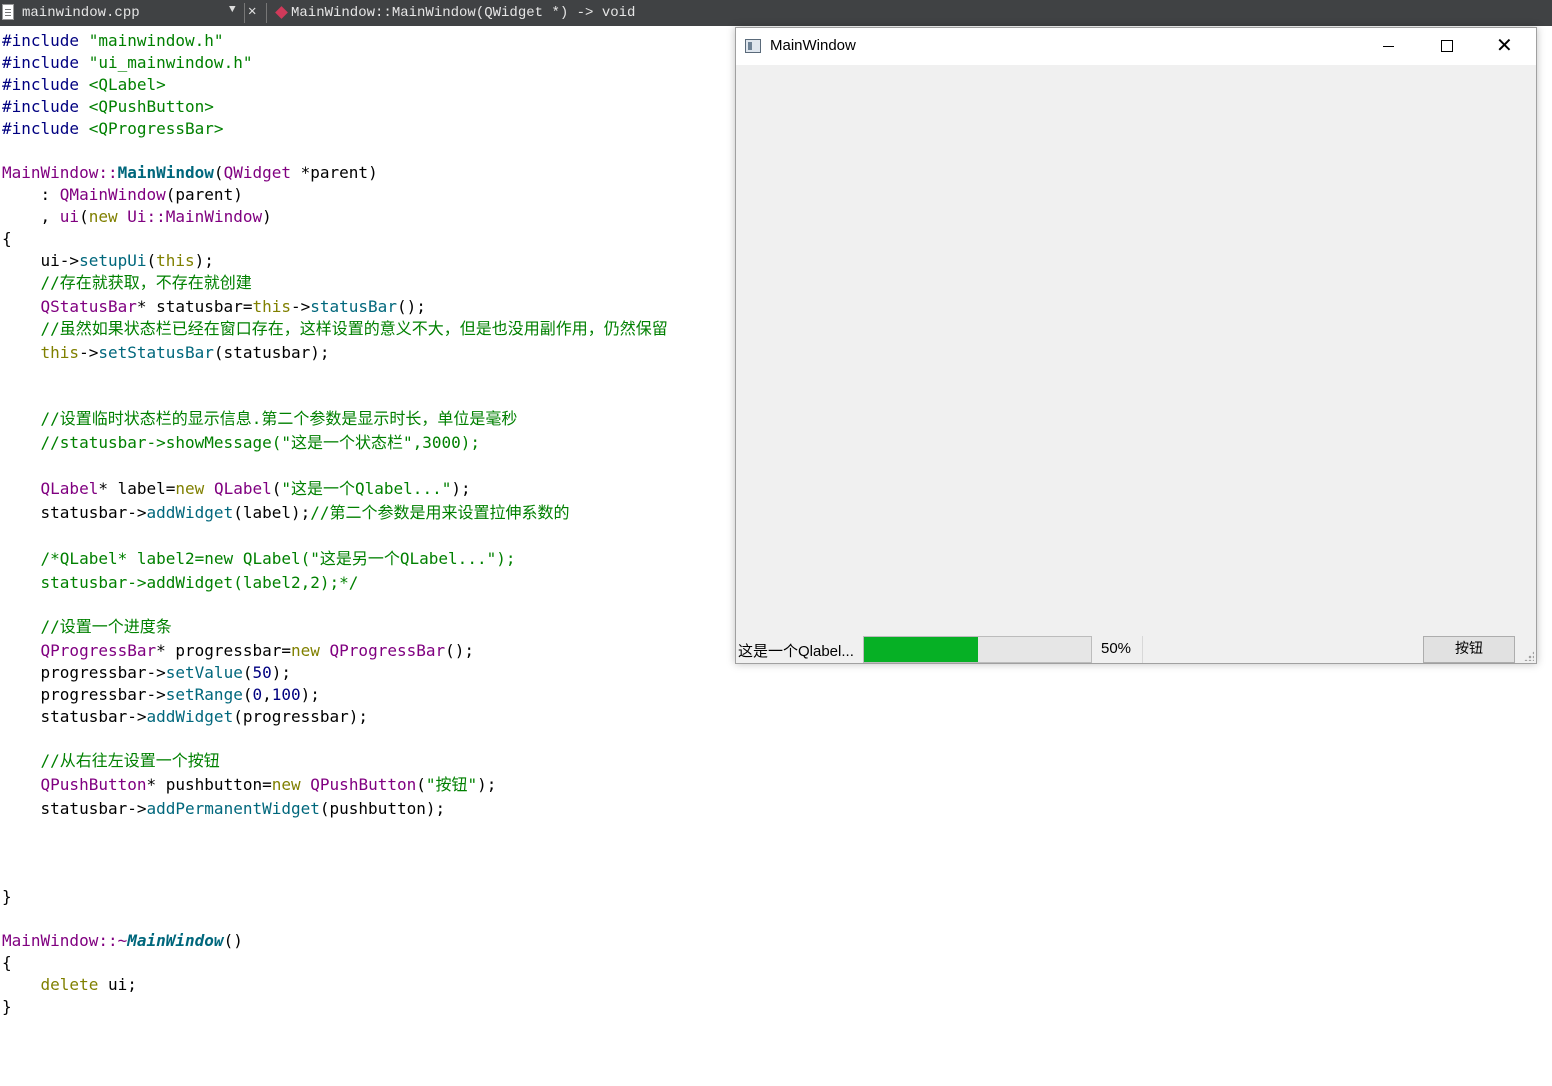  Describe the element at coordinates (204, 672) in the screenshot. I see `code-token: setValue` at that location.